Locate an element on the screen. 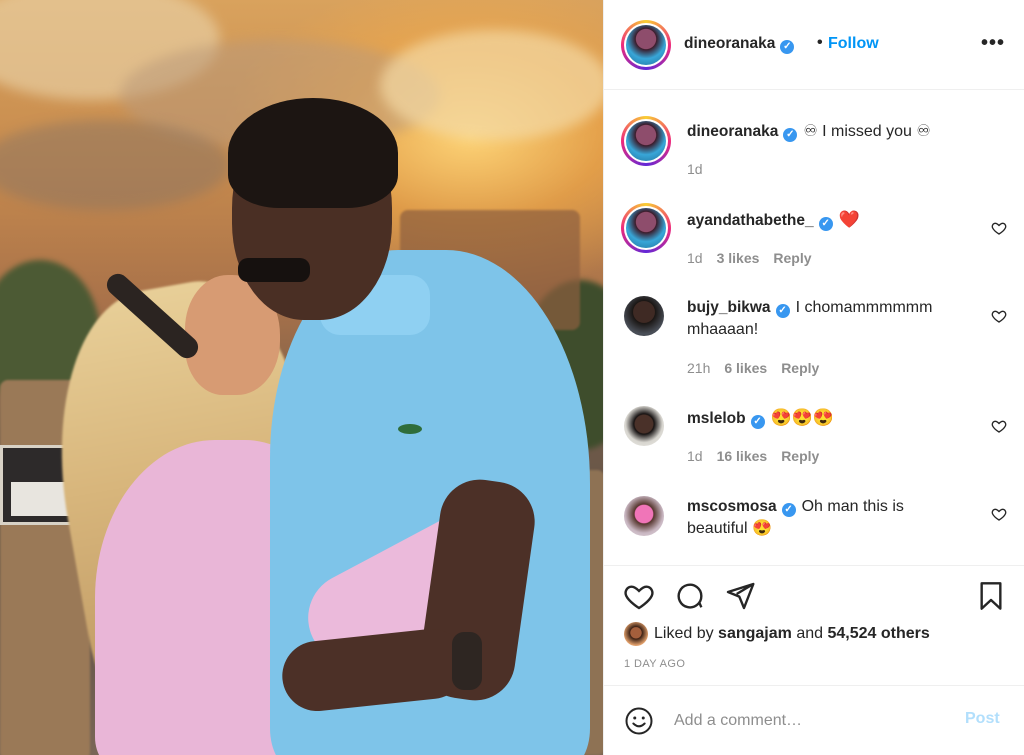  caption-meta: 1d is located at coordinates (695, 169).